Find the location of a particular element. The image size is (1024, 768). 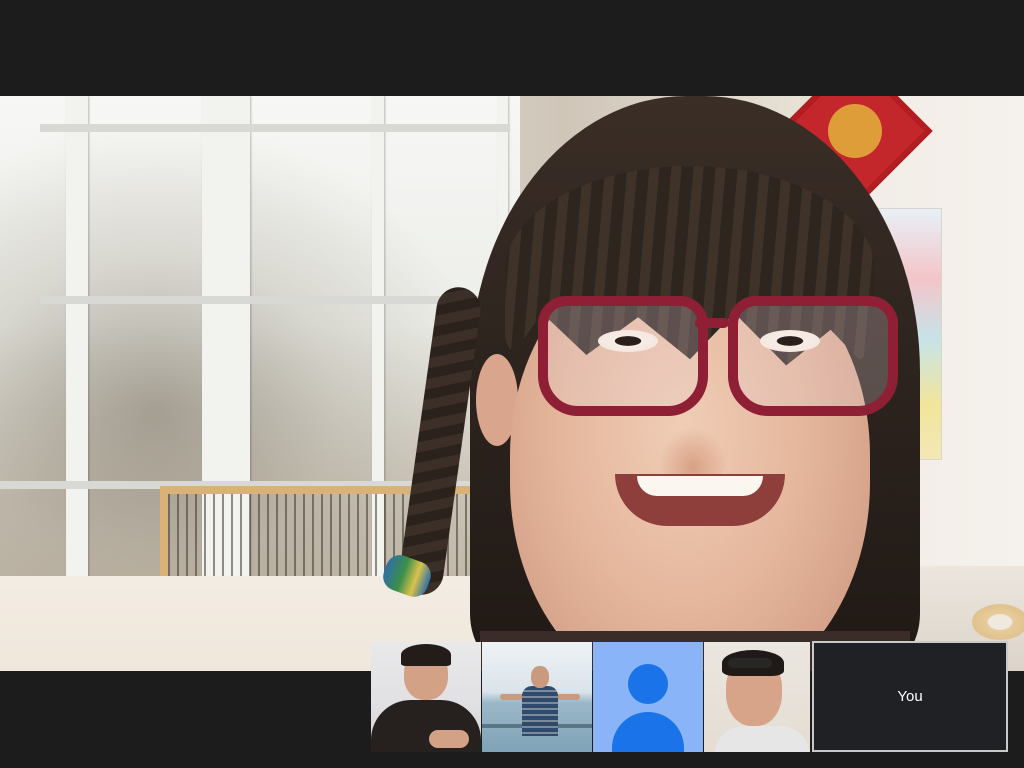

participant-head is located at coordinates (540, 677).